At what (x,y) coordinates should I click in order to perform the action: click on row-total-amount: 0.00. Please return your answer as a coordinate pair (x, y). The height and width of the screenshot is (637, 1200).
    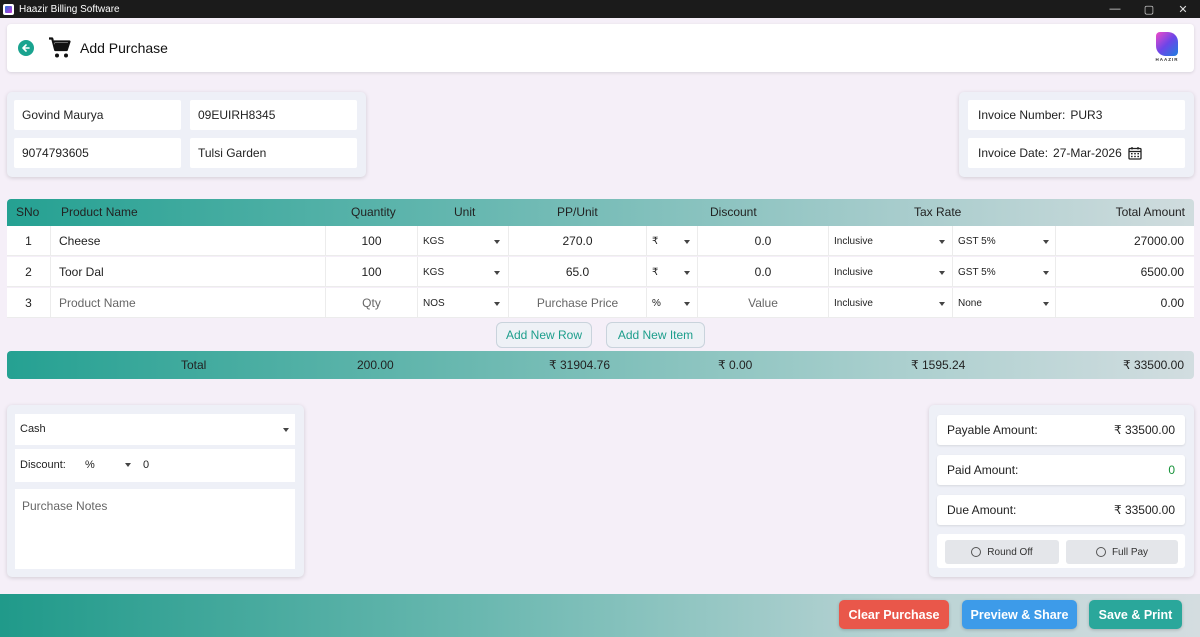
    Looking at the image, I should click on (1172, 303).